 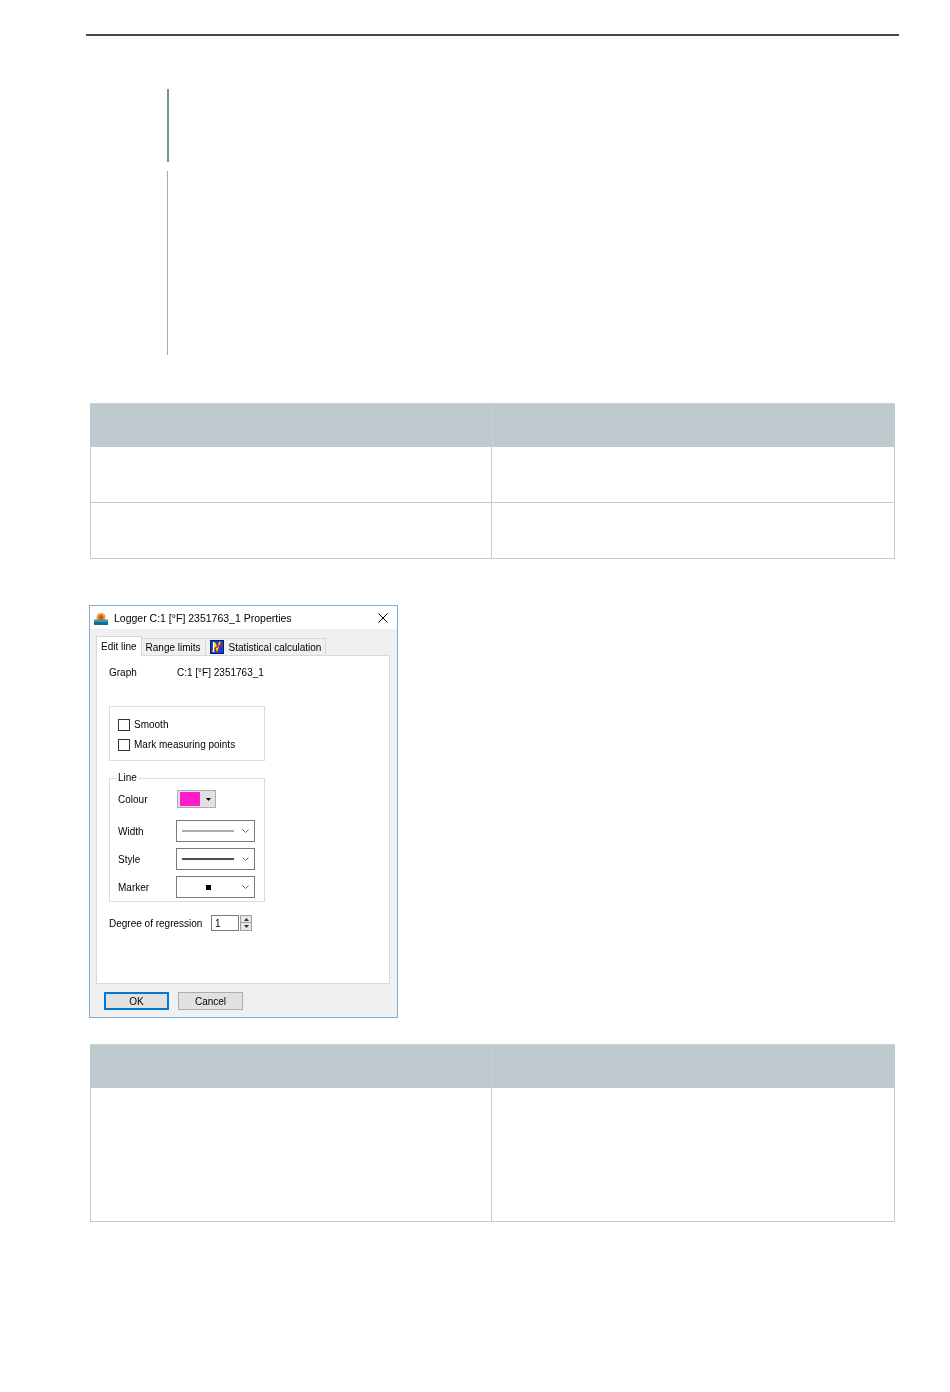 I want to click on up-triangle-icon, so click(x=246, y=919).